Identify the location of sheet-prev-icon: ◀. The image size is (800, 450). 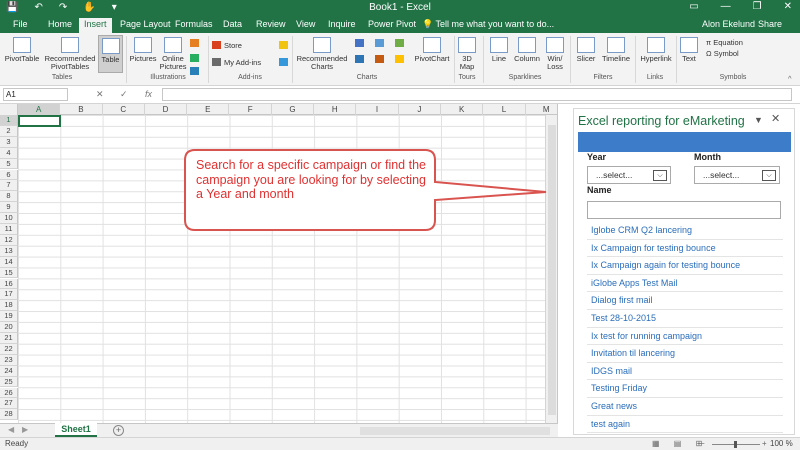
(11, 429).